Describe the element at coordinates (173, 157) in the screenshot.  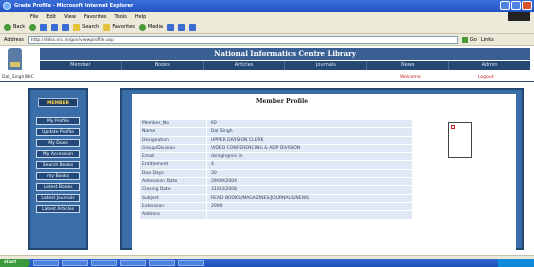
I see `row-label: Email` at that location.